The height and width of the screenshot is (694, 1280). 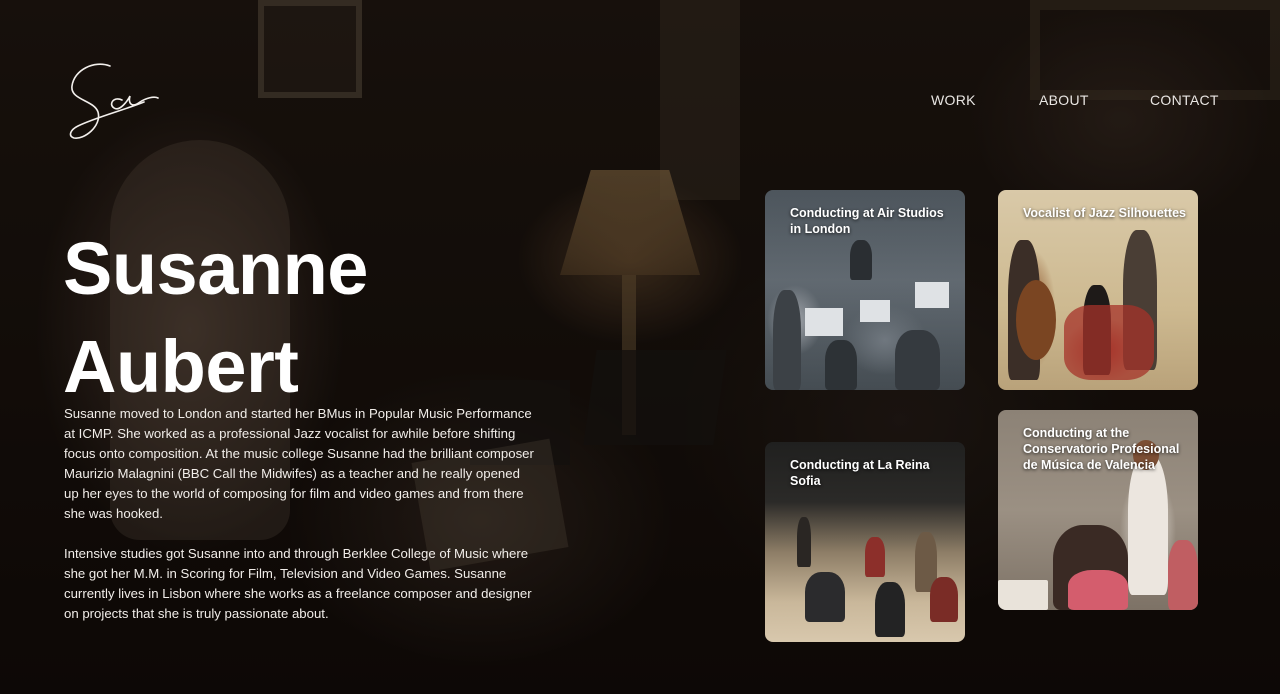 What do you see at coordinates (865, 542) in the screenshot?
I see `card-la-reina-sofia: Conducting at La Reina Sofia` at bounding box center [865, 542].